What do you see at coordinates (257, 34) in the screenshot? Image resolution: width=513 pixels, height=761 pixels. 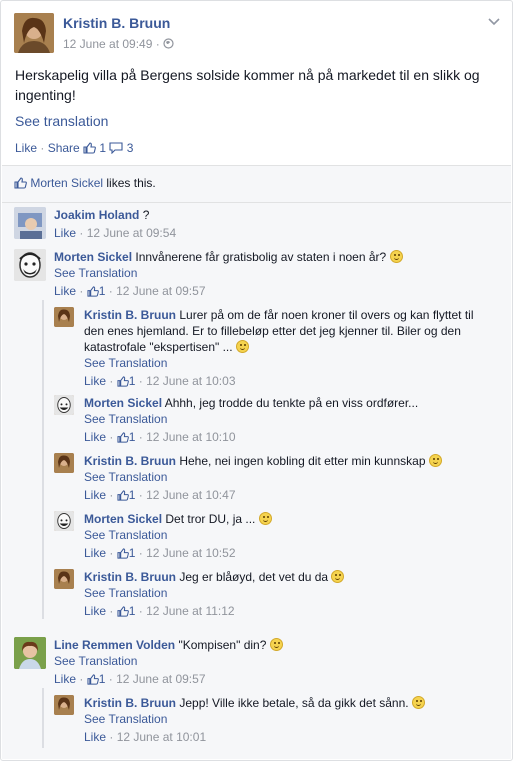 I see `post-header: Kristin B. Bruun 12 June at 09:49 ·` at bounding box center [257, 34].